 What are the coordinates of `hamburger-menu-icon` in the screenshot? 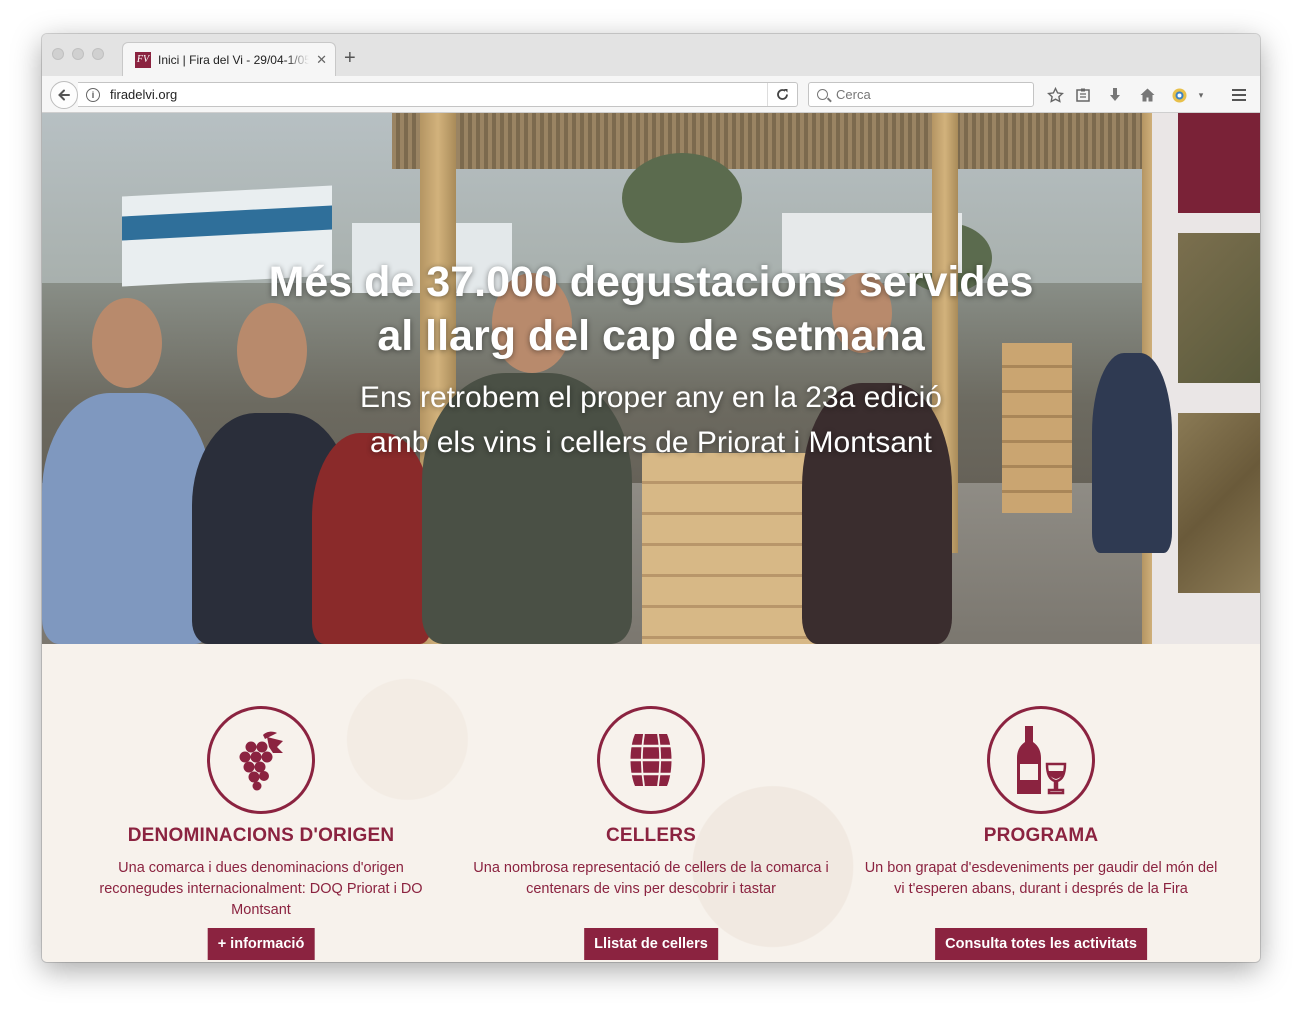 It's located at (1239, 95).